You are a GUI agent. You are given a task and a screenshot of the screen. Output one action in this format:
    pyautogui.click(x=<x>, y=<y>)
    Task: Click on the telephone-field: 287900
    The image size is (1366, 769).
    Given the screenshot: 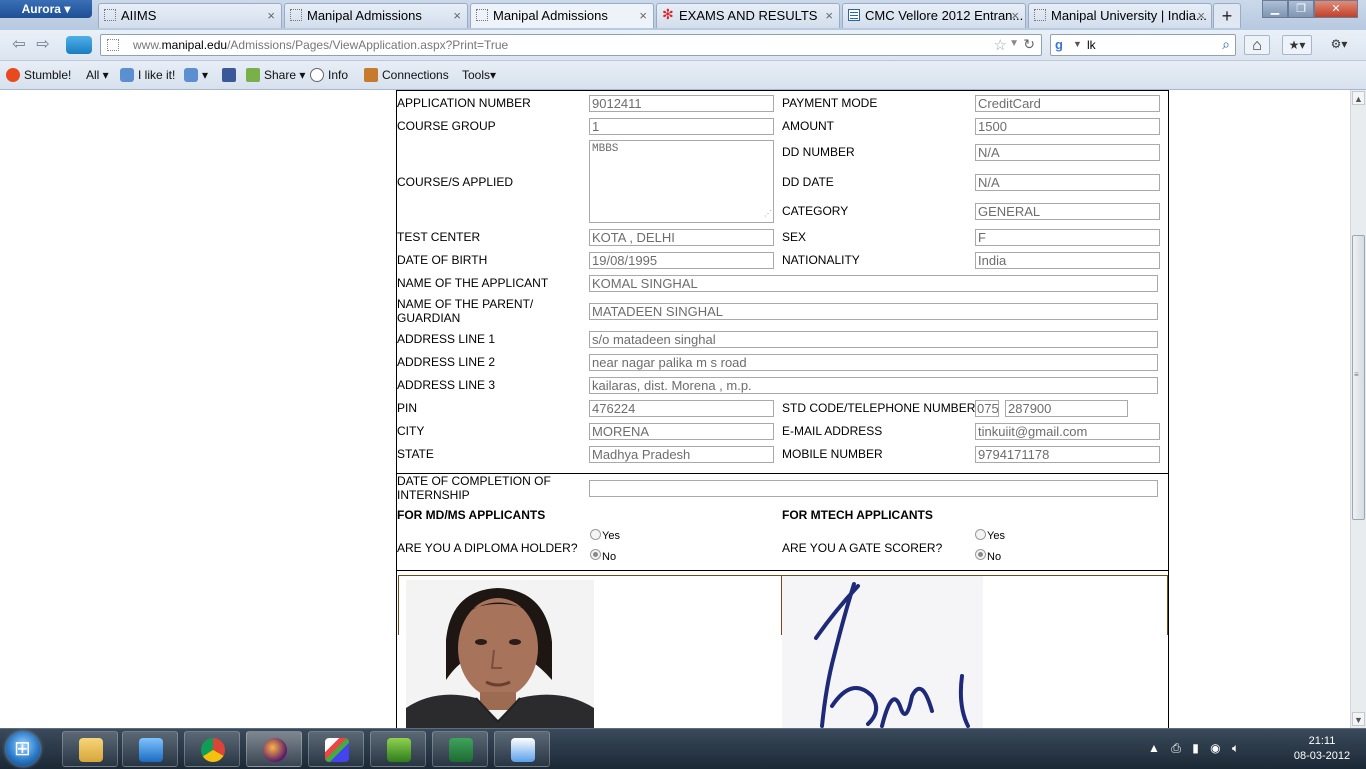 What is the action you would take?
    pyautogui.click(x=1066, y=408)
    